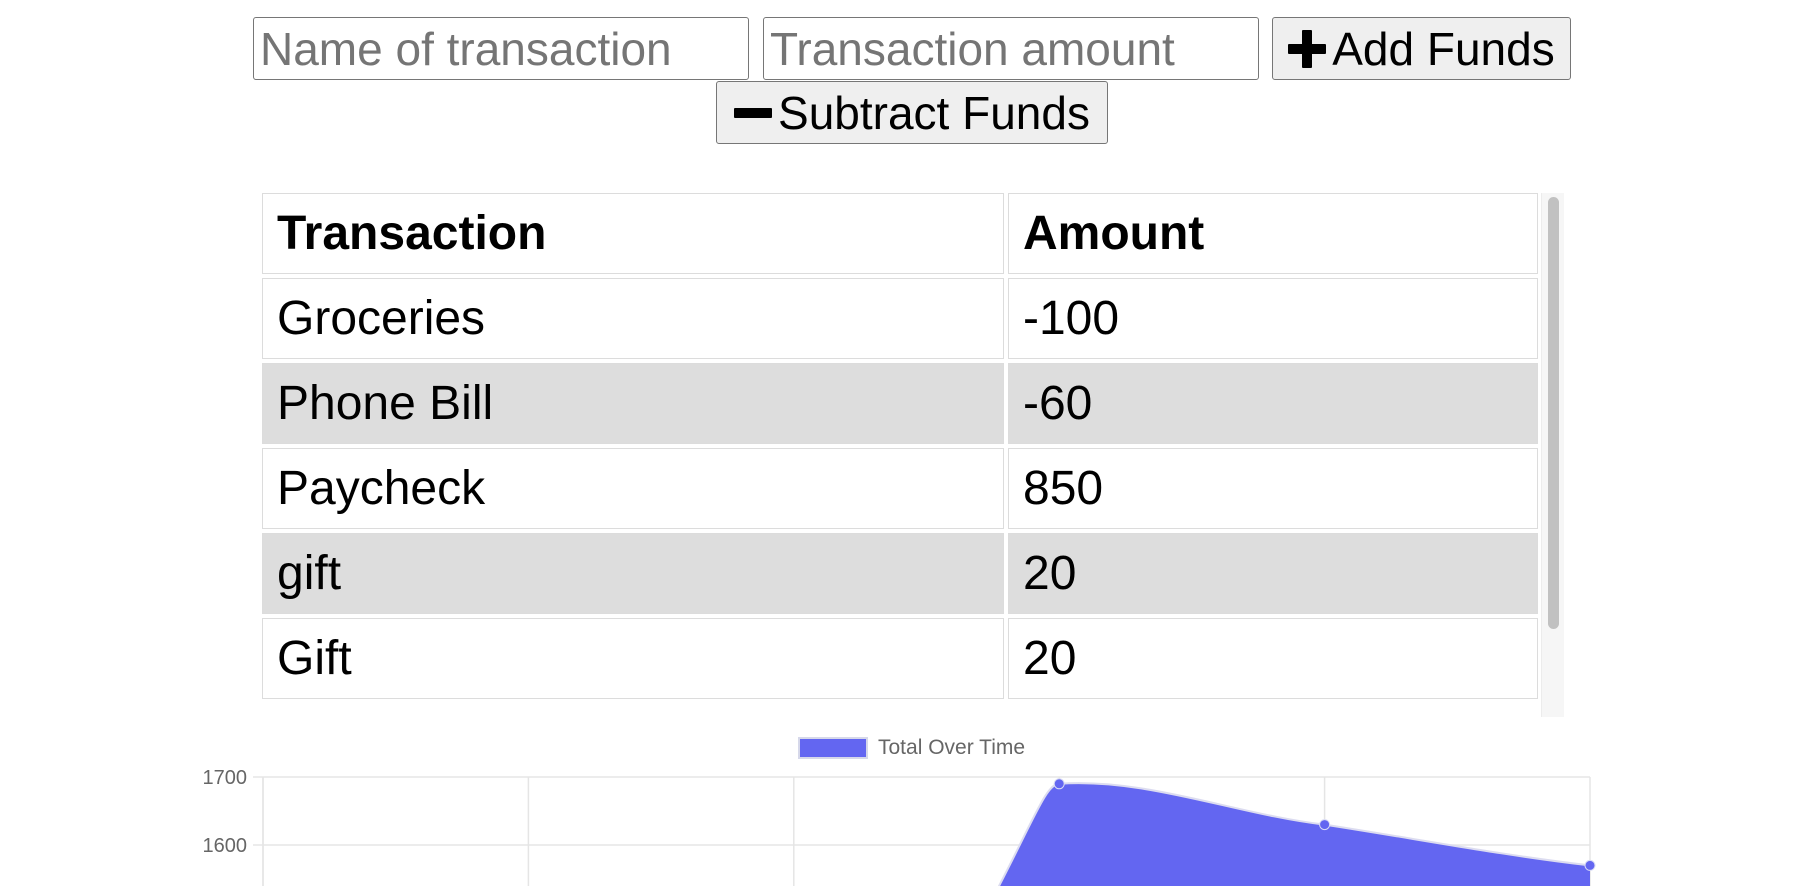 This screenshot has width=1798, height=886. I want to click on subtract-funds-label: Subtract Funds, so click(934, 112).